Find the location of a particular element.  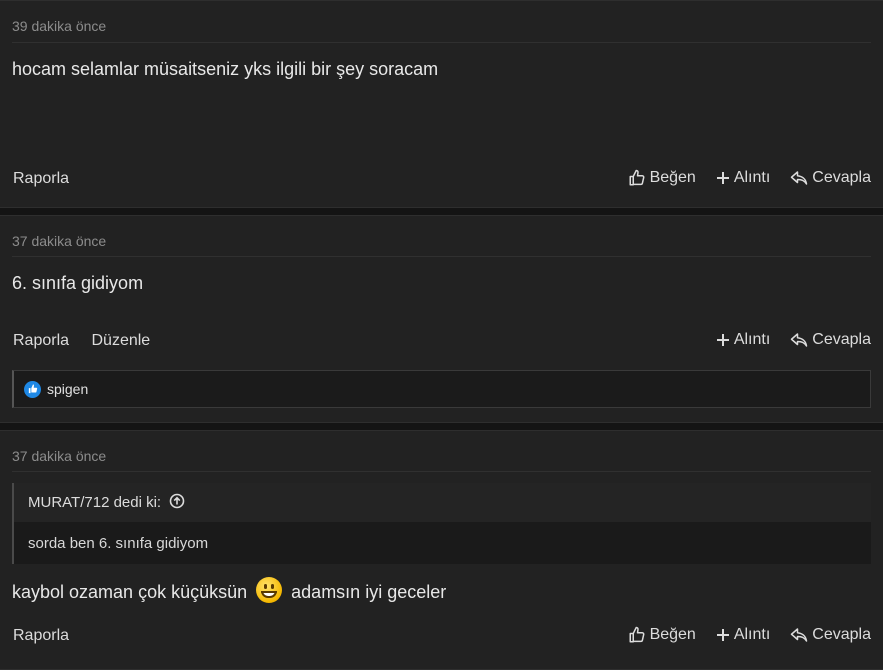

quote-text: sorda ben 6. sınıfa gidiyom is located at coordinates (118, 543).